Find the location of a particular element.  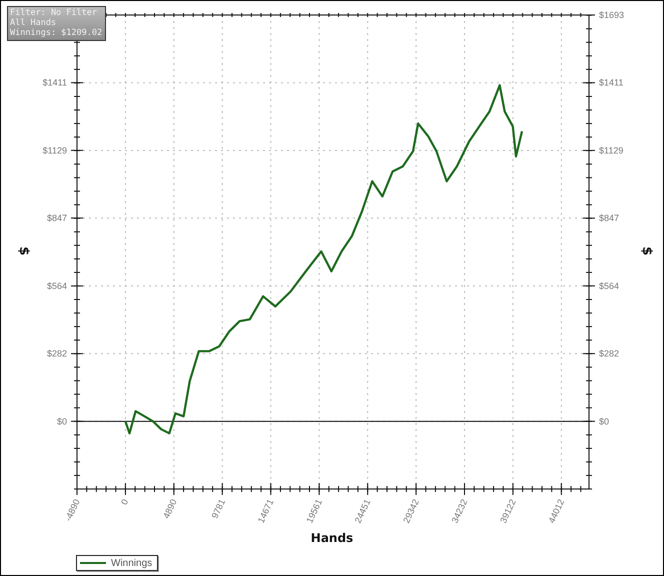

x-axis-title: Hands is located at coordinates (332, 538).